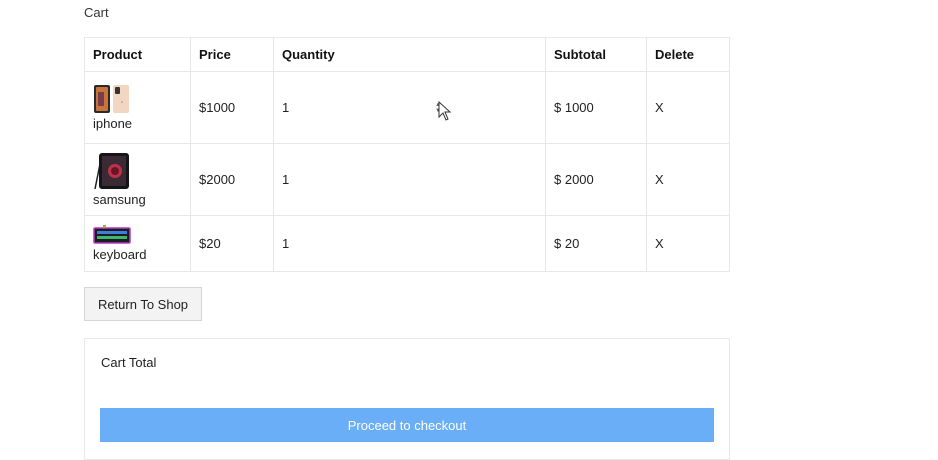  What do you see at coordinates (596, 54) in the screenshot?
I see `header-subtotal: Subtotal` at bounding box center [596, 54].